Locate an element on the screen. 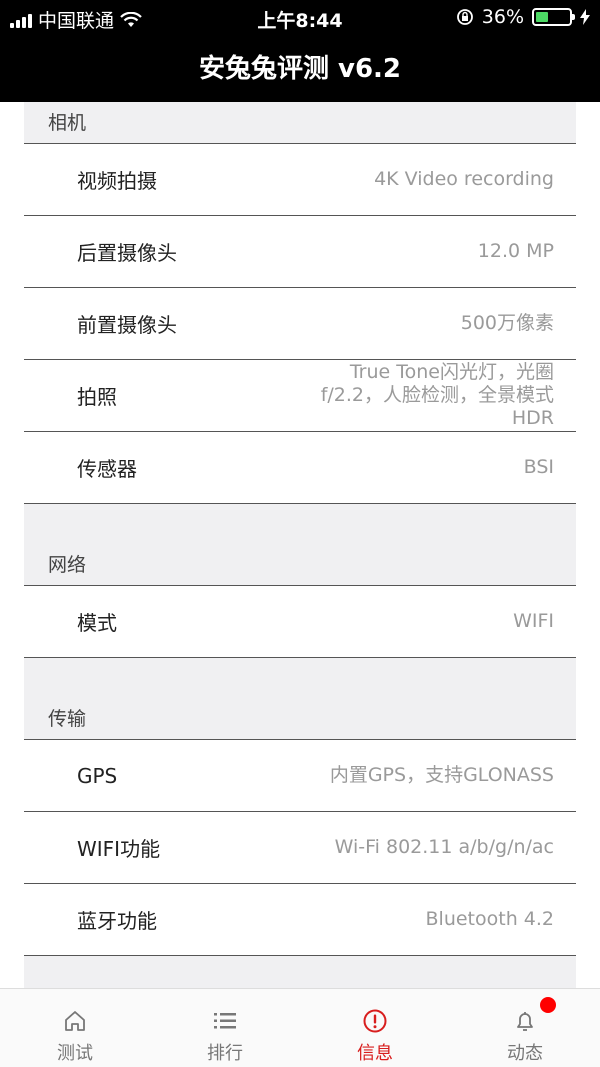 This screenshot has height=1067, width=600. list-item: 蓝牙功能 Bluetooth 4.2 is located at coordinates (300, 920).